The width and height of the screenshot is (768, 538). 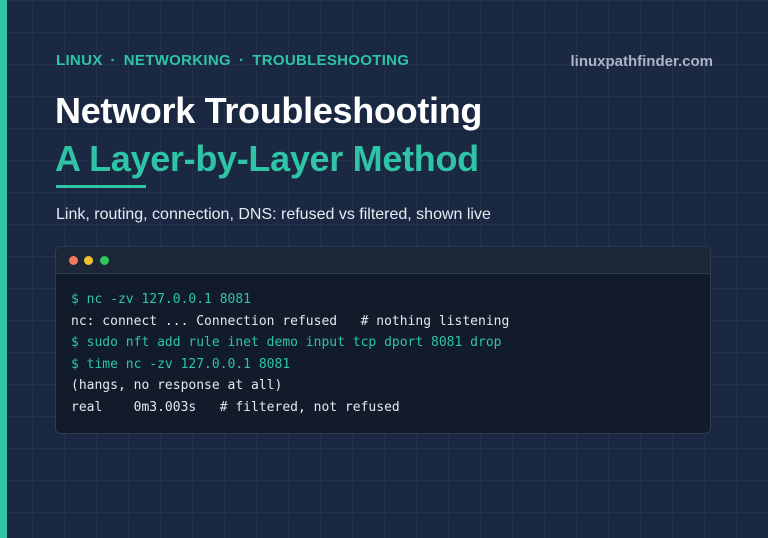 What do you see at coordinates (177, 385) in the screenshot?
I see `terminal-line: (hangs, no response at all)` at bounding box center [177, 385].